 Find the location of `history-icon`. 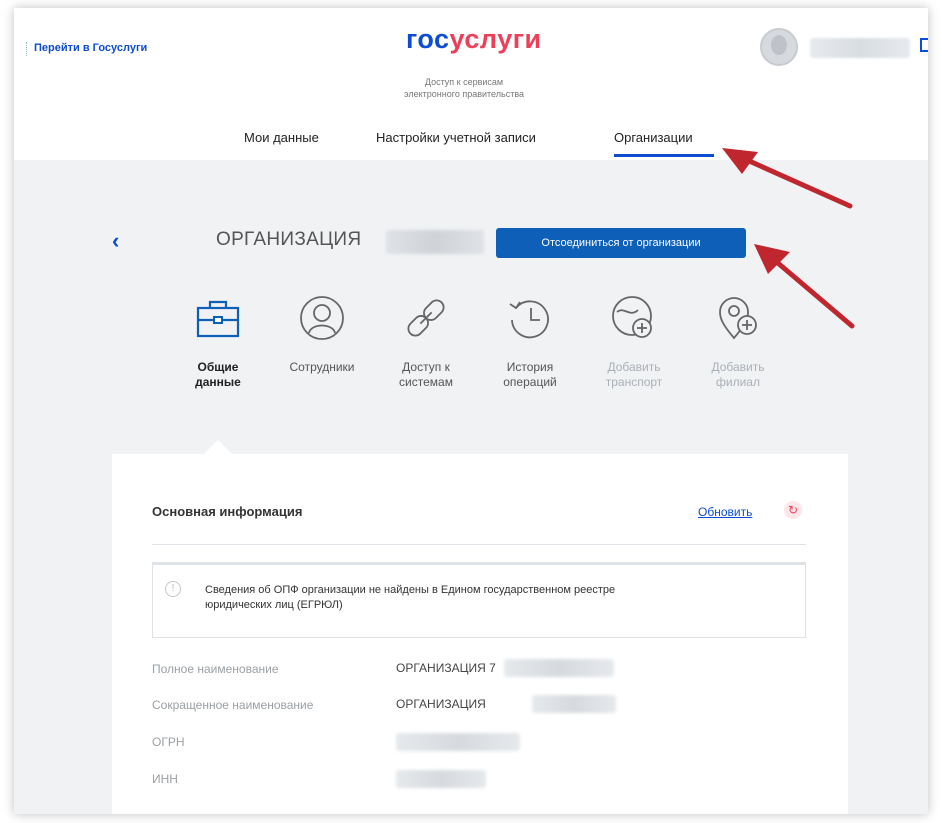

history-icon is located at coordinates (529, 319).